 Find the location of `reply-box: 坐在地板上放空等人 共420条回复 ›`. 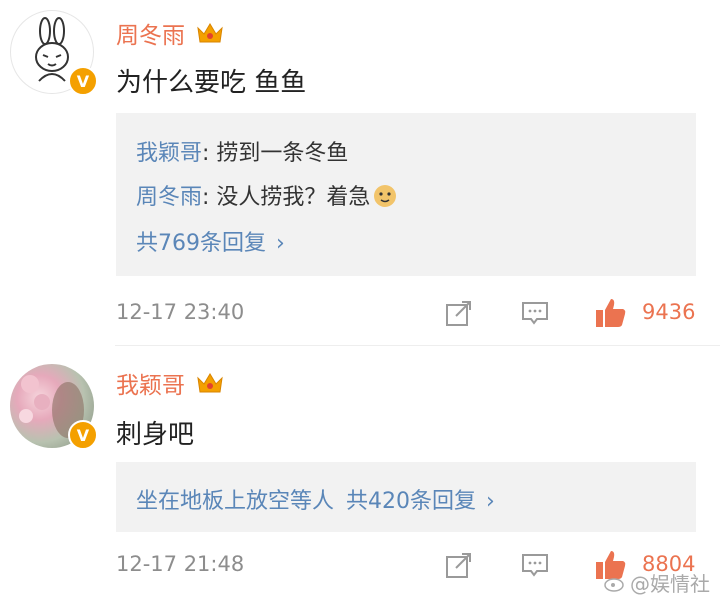

reply-box: 坐在地板上放空等人 共420条回复 › is located at coordinates (406, 497).